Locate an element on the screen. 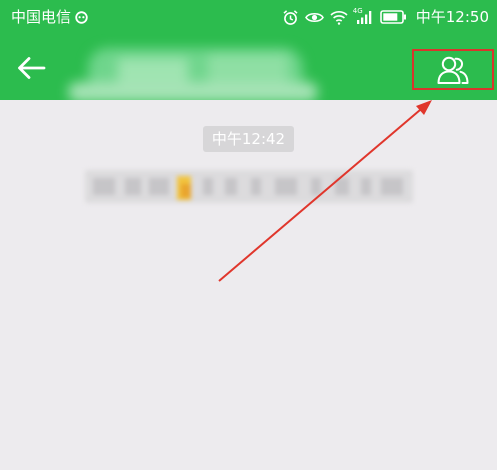 The width and height of the screenshot is (497, 470). message-timestamp: 中午12:42 is located at coordinates (248, 139).